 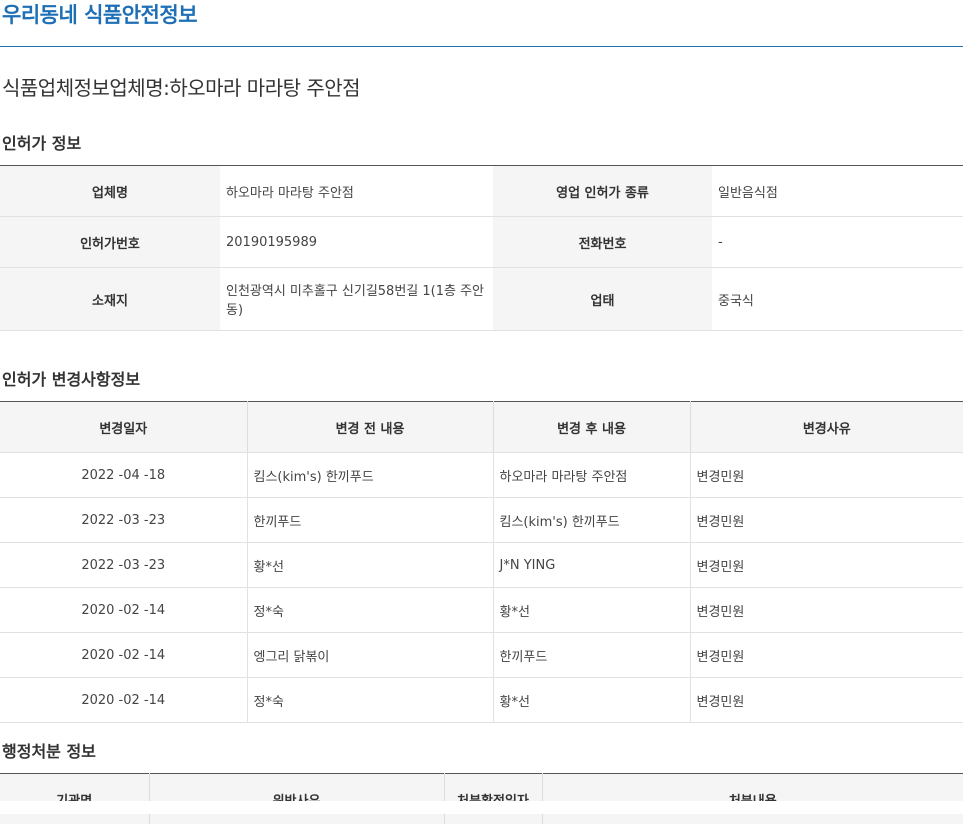 I want to click on table-row: 2020 -02 -14 엥그리 닭볶이 한끼푸드 변경민원, so click(x=481, y=655).